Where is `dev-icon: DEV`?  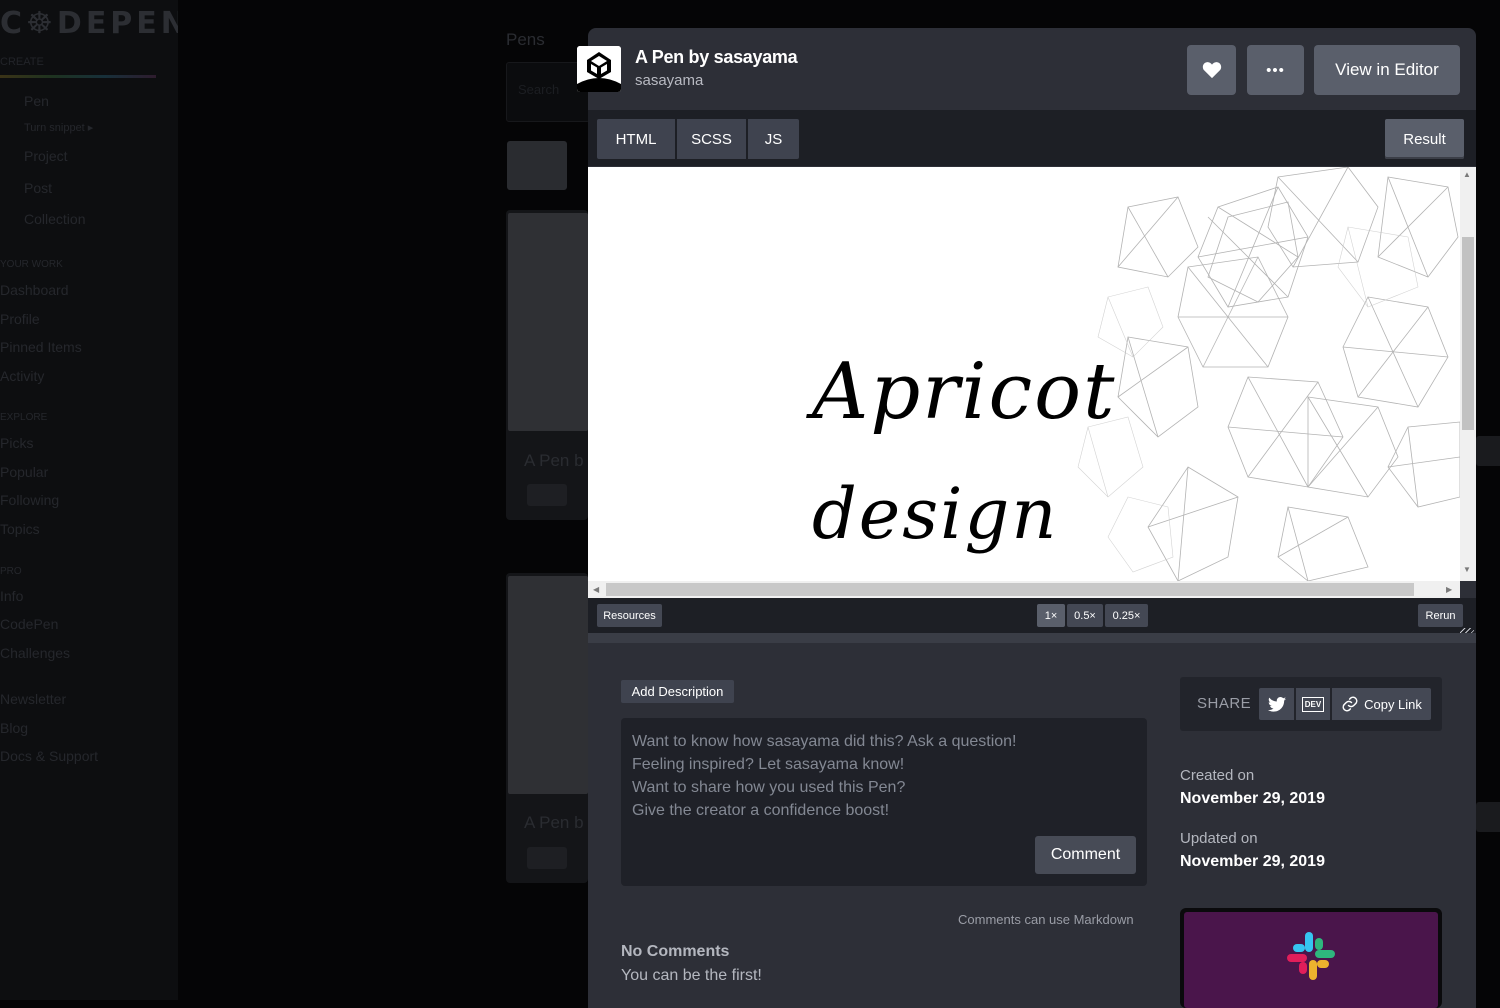
dev-icon: DEV is located at coordinates (1313, 704).